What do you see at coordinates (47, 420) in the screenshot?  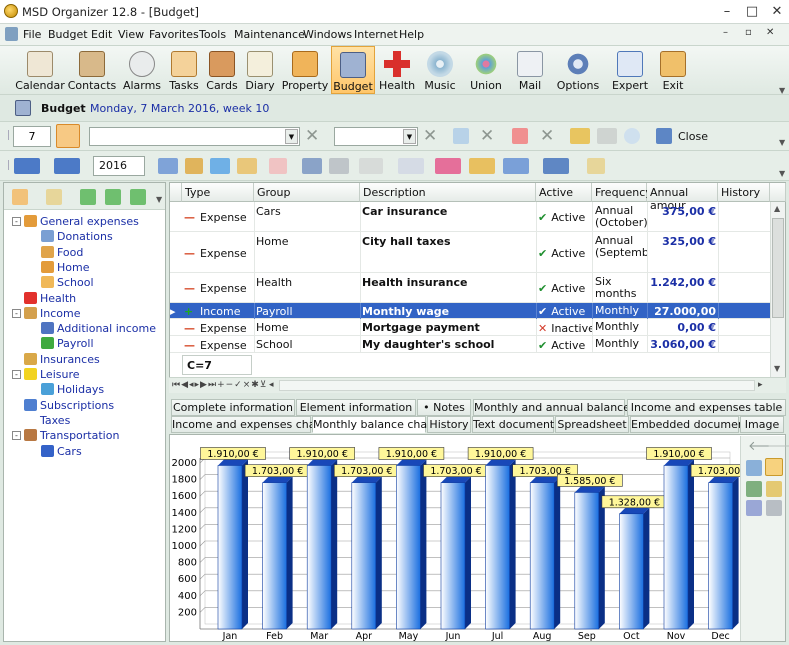 I see `tree-item-taxes: Taxes` at bounding box center [47, 420].